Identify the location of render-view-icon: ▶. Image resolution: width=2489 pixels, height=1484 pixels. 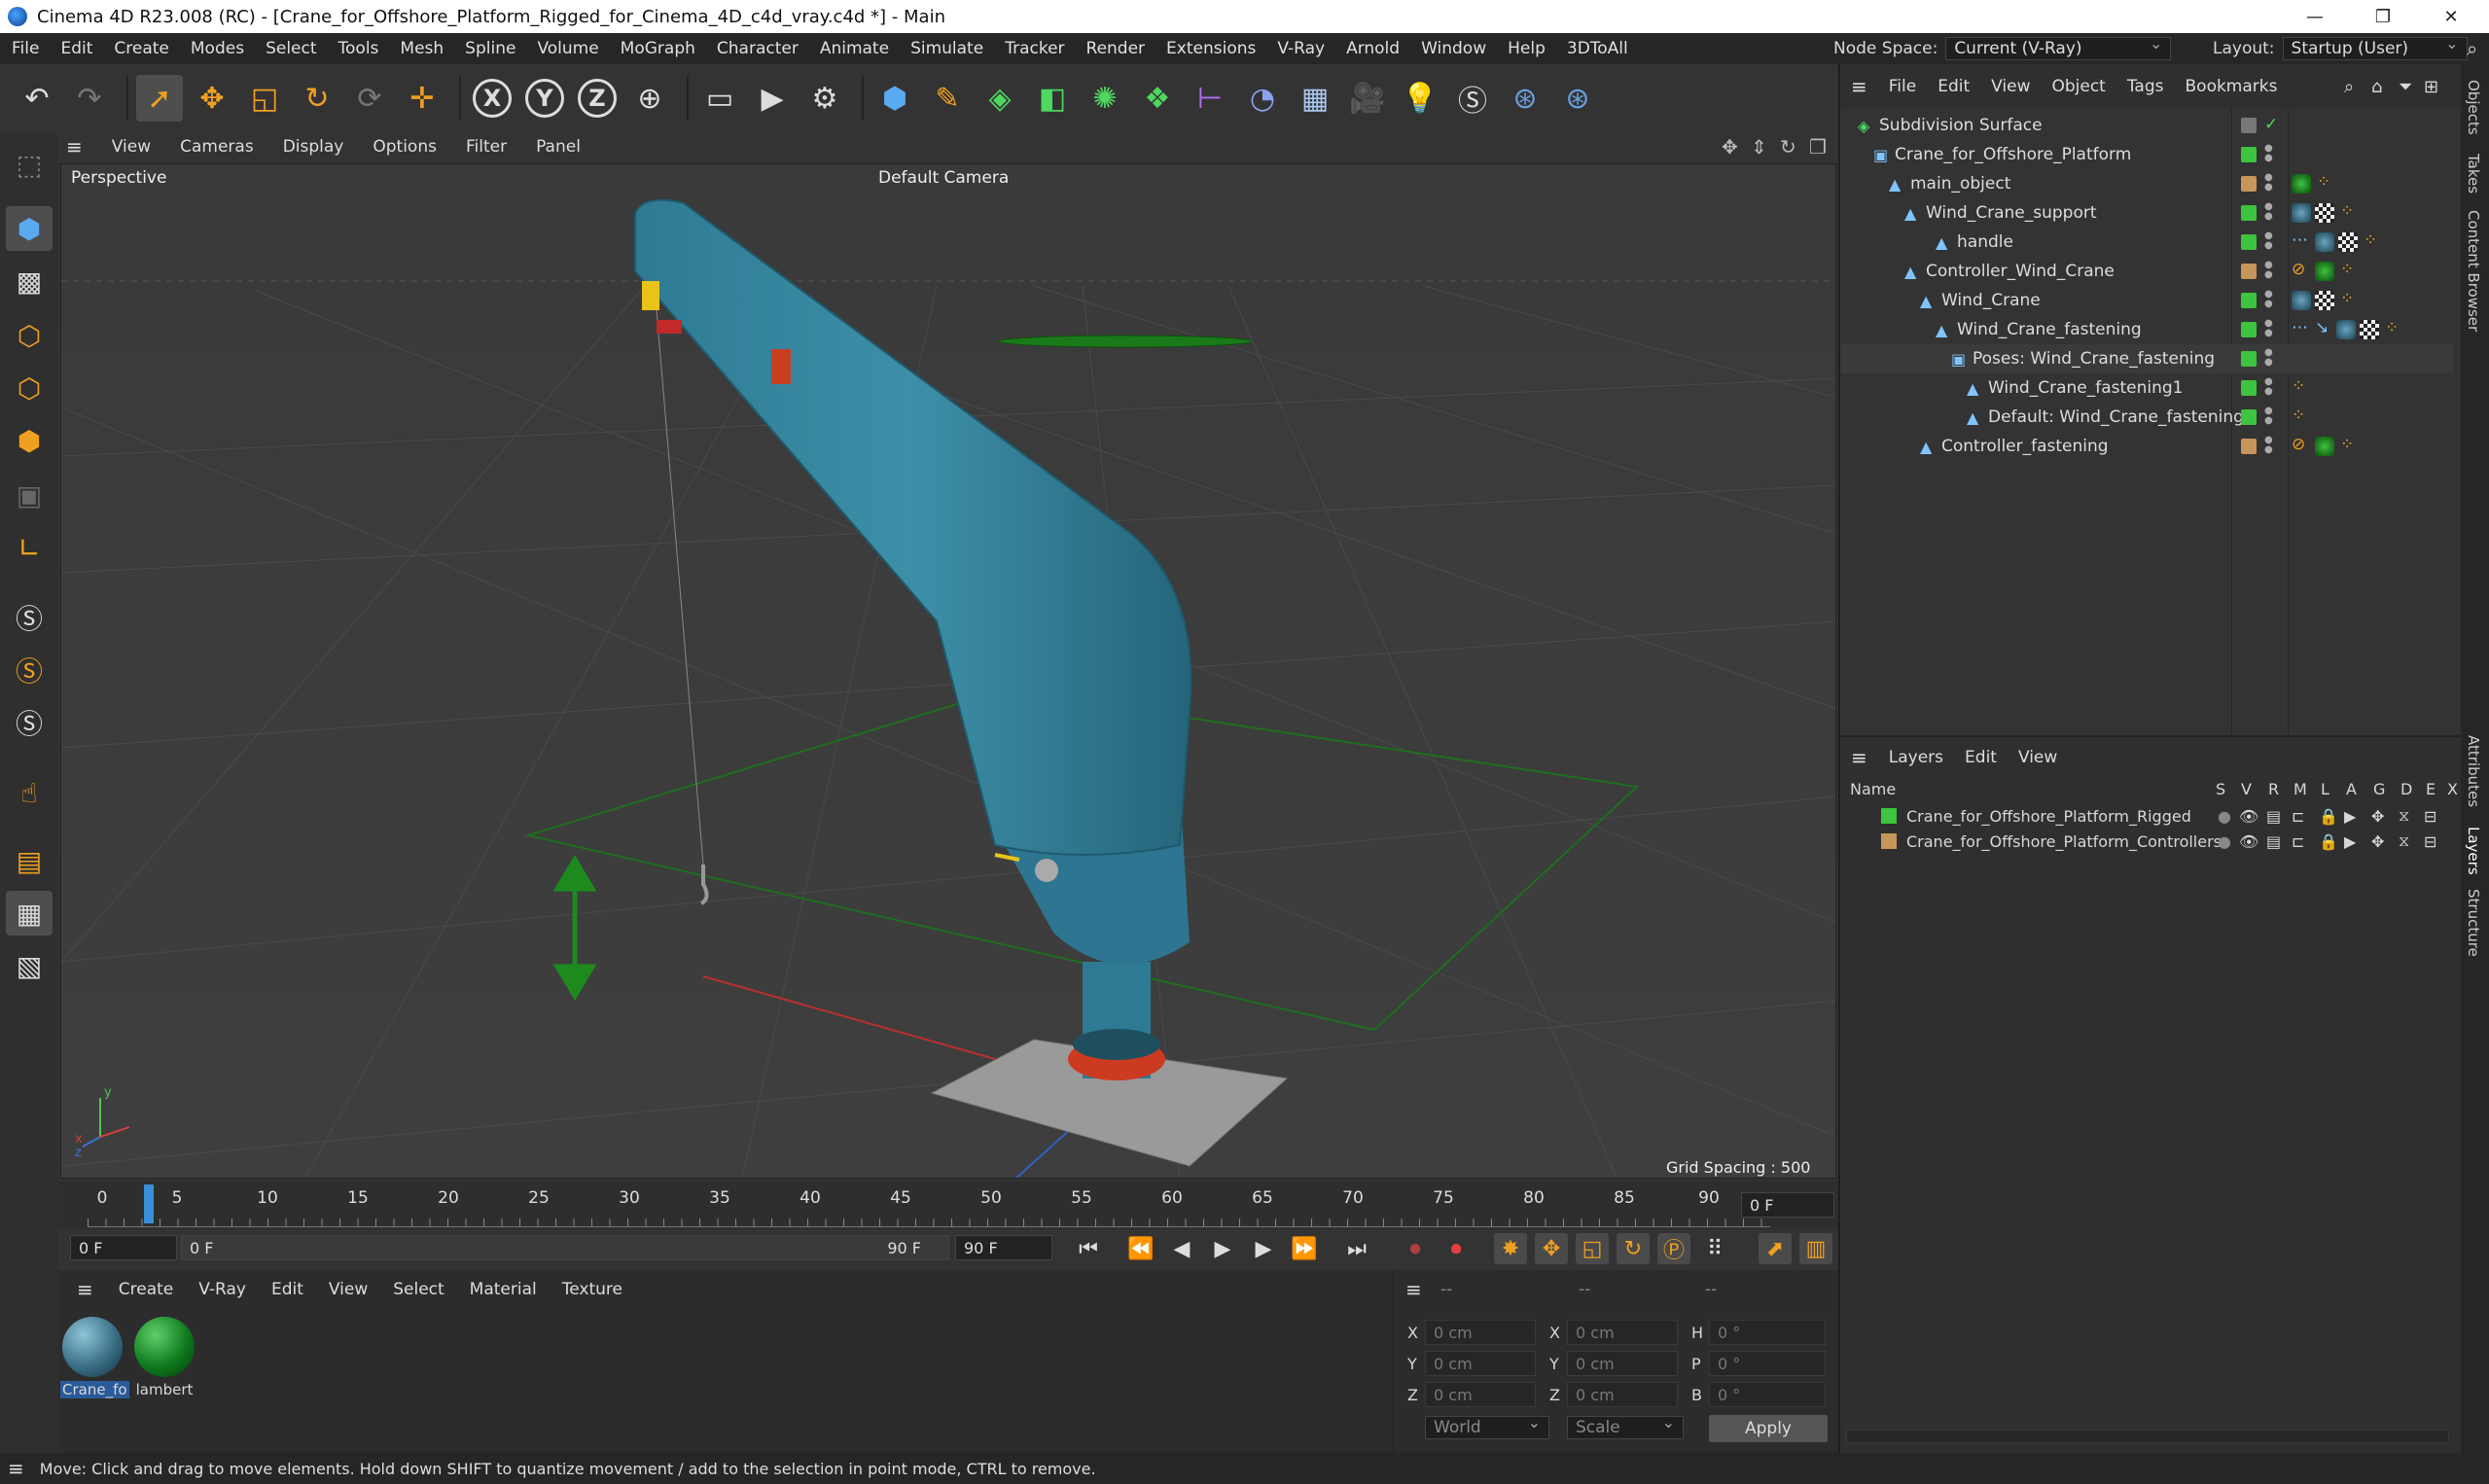
(772, 99).